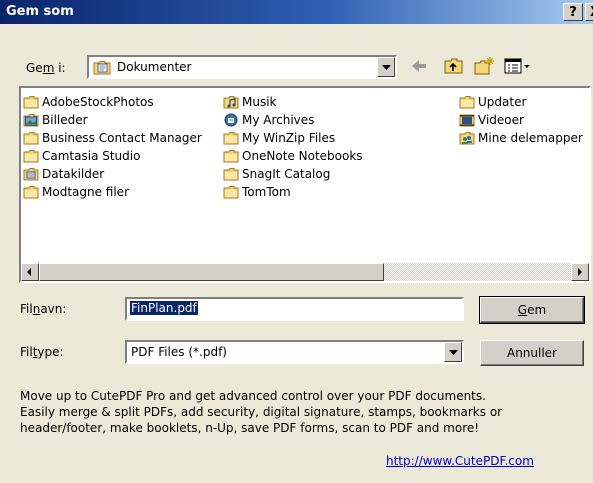 The height and width of the screenshot is (483, 593). I want to click on video-folder-icon, so click(467, 120).